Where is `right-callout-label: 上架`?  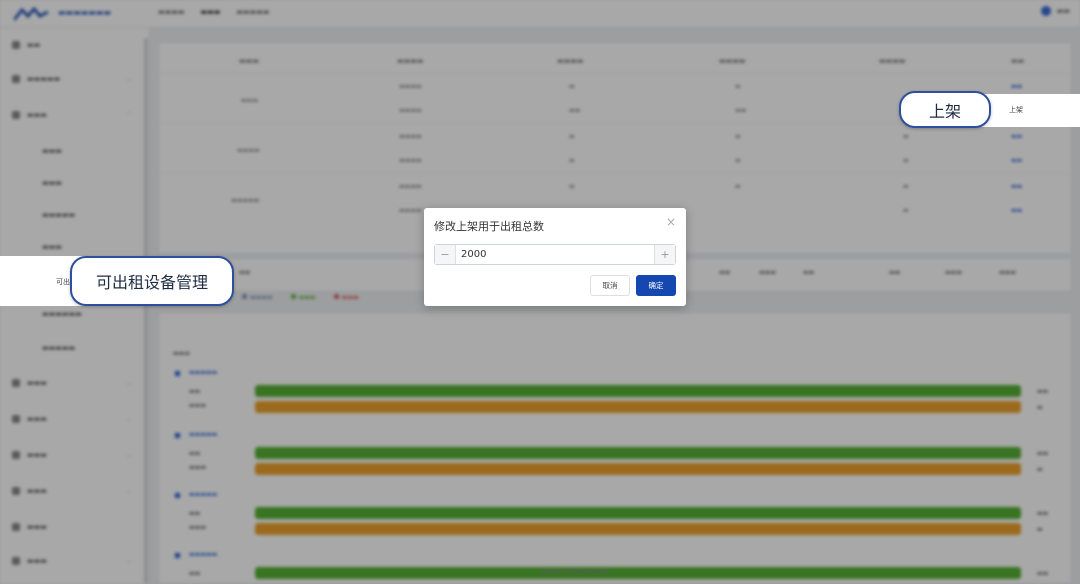 right-callout-label: 上架 is located at coordinates (945, 109).